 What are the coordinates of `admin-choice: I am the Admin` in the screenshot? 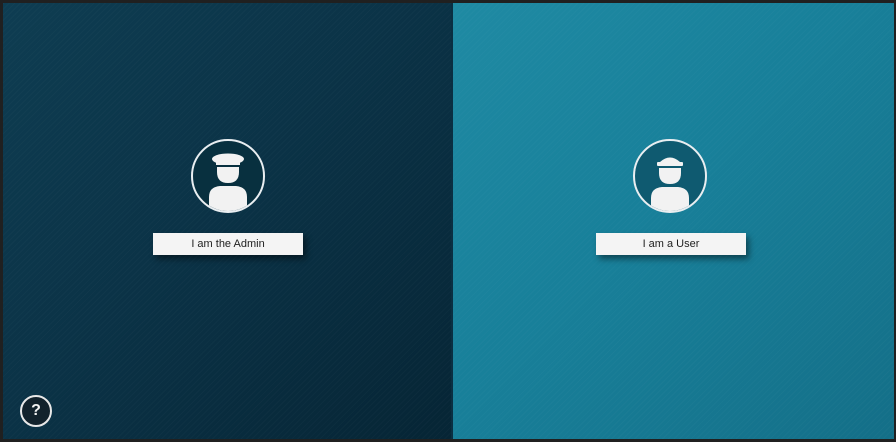 It's located at (229, 199).